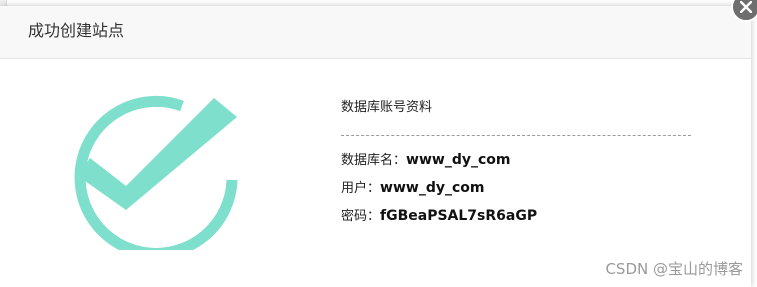 The height and width of the screenshot is (287, 757). Describe the element at coordinates (374, 160) in the screenshot. I see `database-name-label: 数据库名：` at that location.